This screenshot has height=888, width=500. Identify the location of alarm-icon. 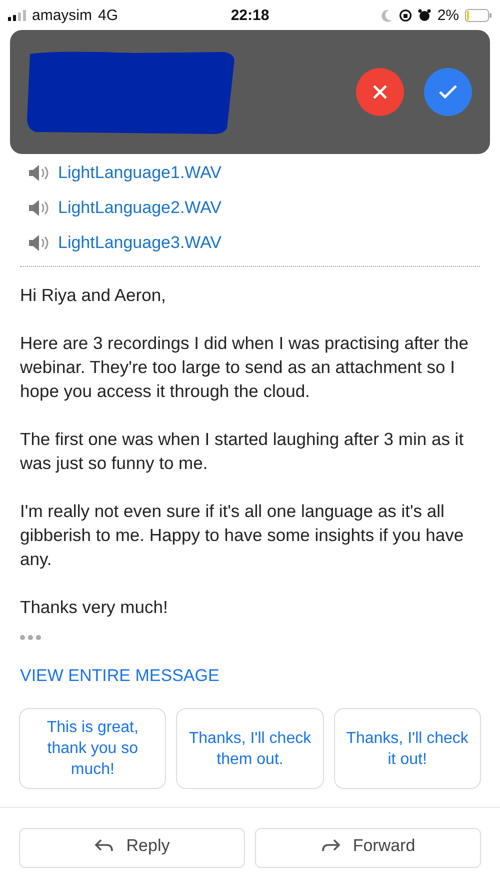
(425, 15).